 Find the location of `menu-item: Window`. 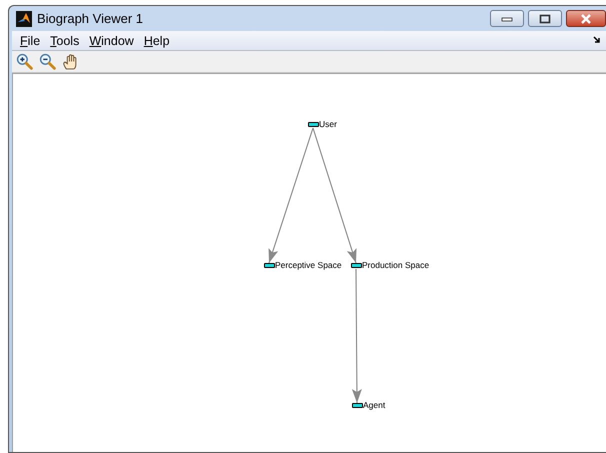

menu-item: Window is located at coordinates (111, 41).